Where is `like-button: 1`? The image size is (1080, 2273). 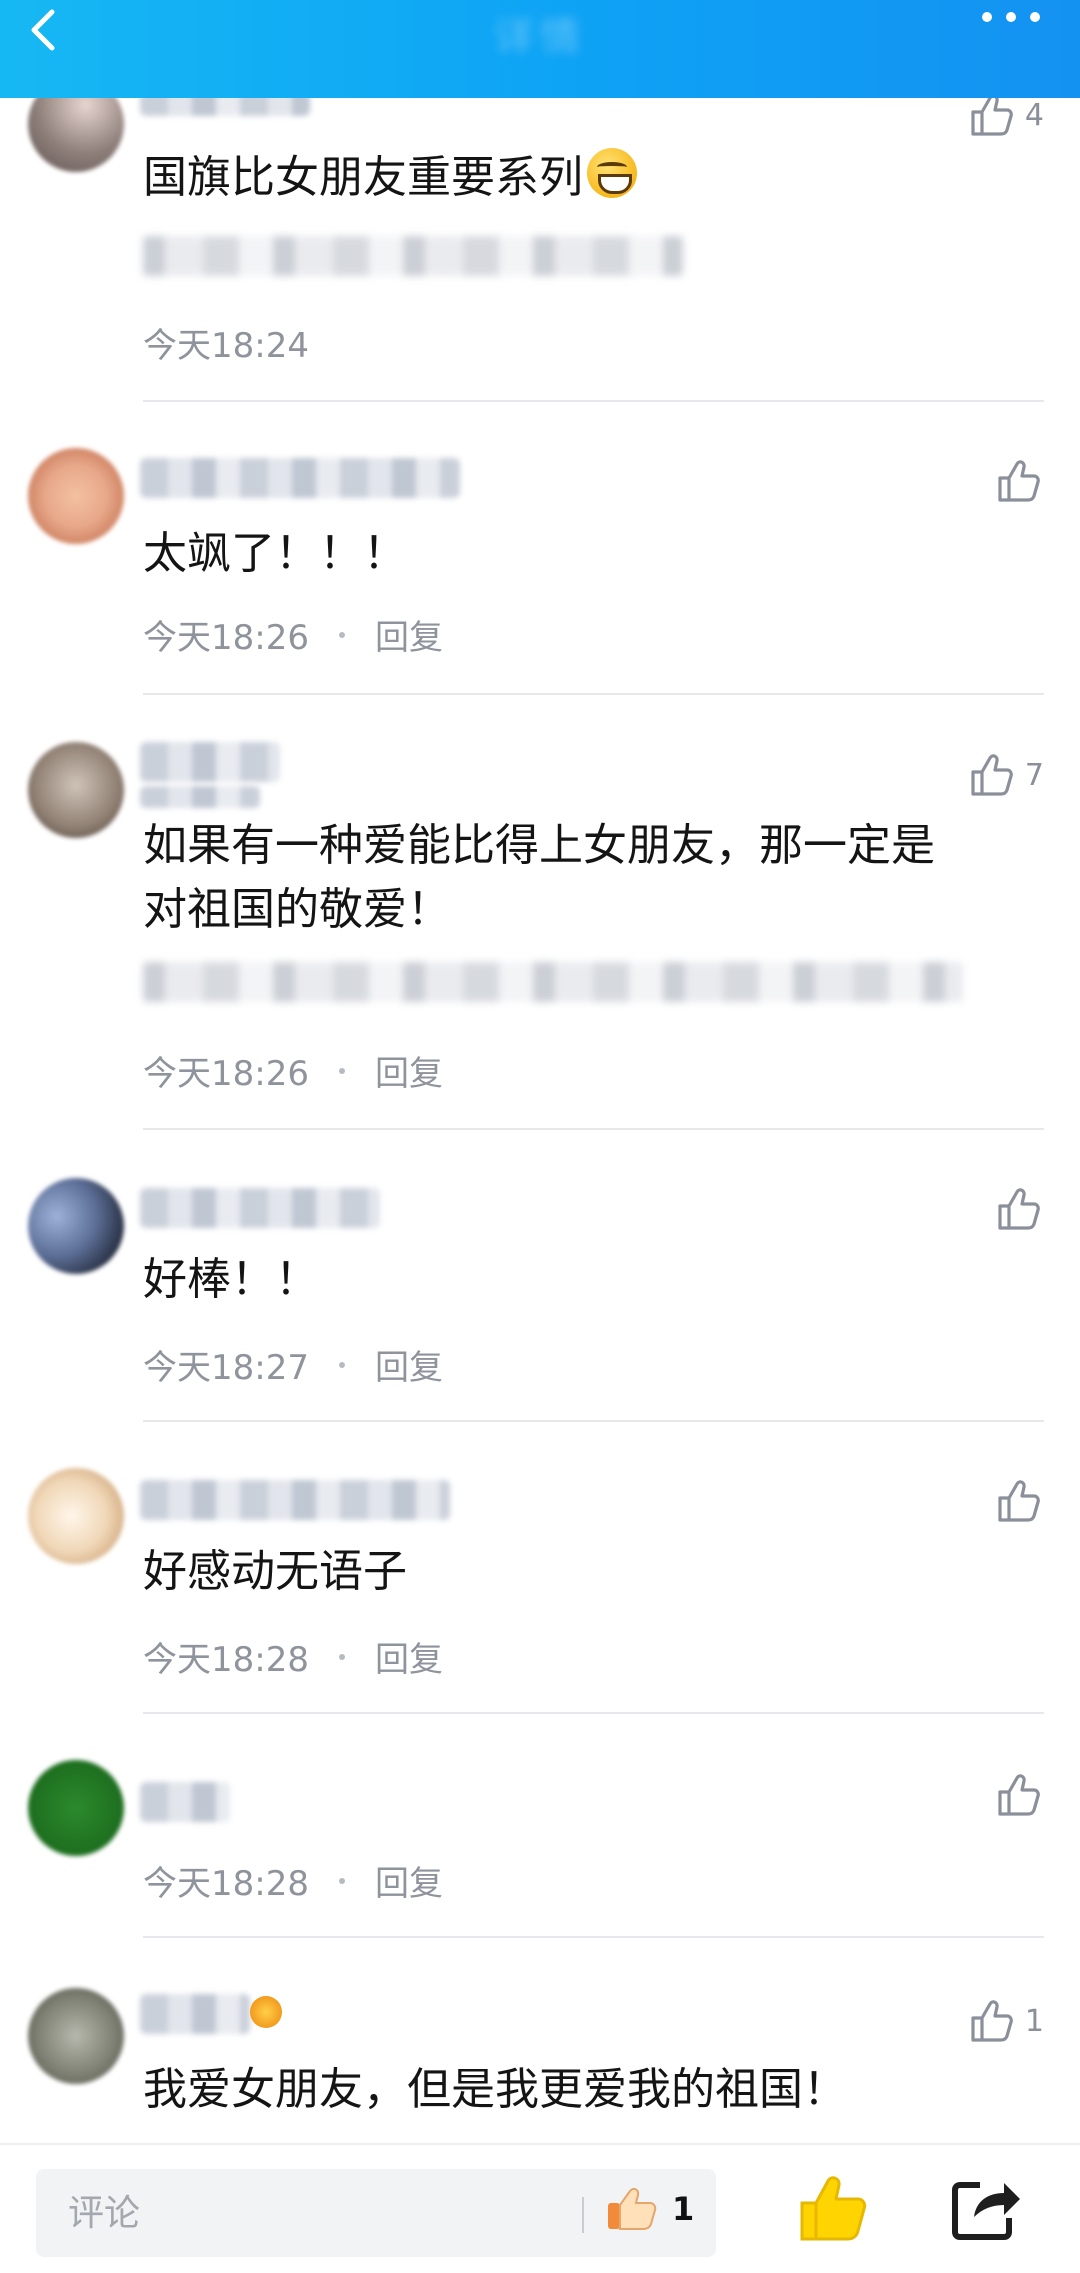 like-button: 1 is located at coordinates (1005, 2021).